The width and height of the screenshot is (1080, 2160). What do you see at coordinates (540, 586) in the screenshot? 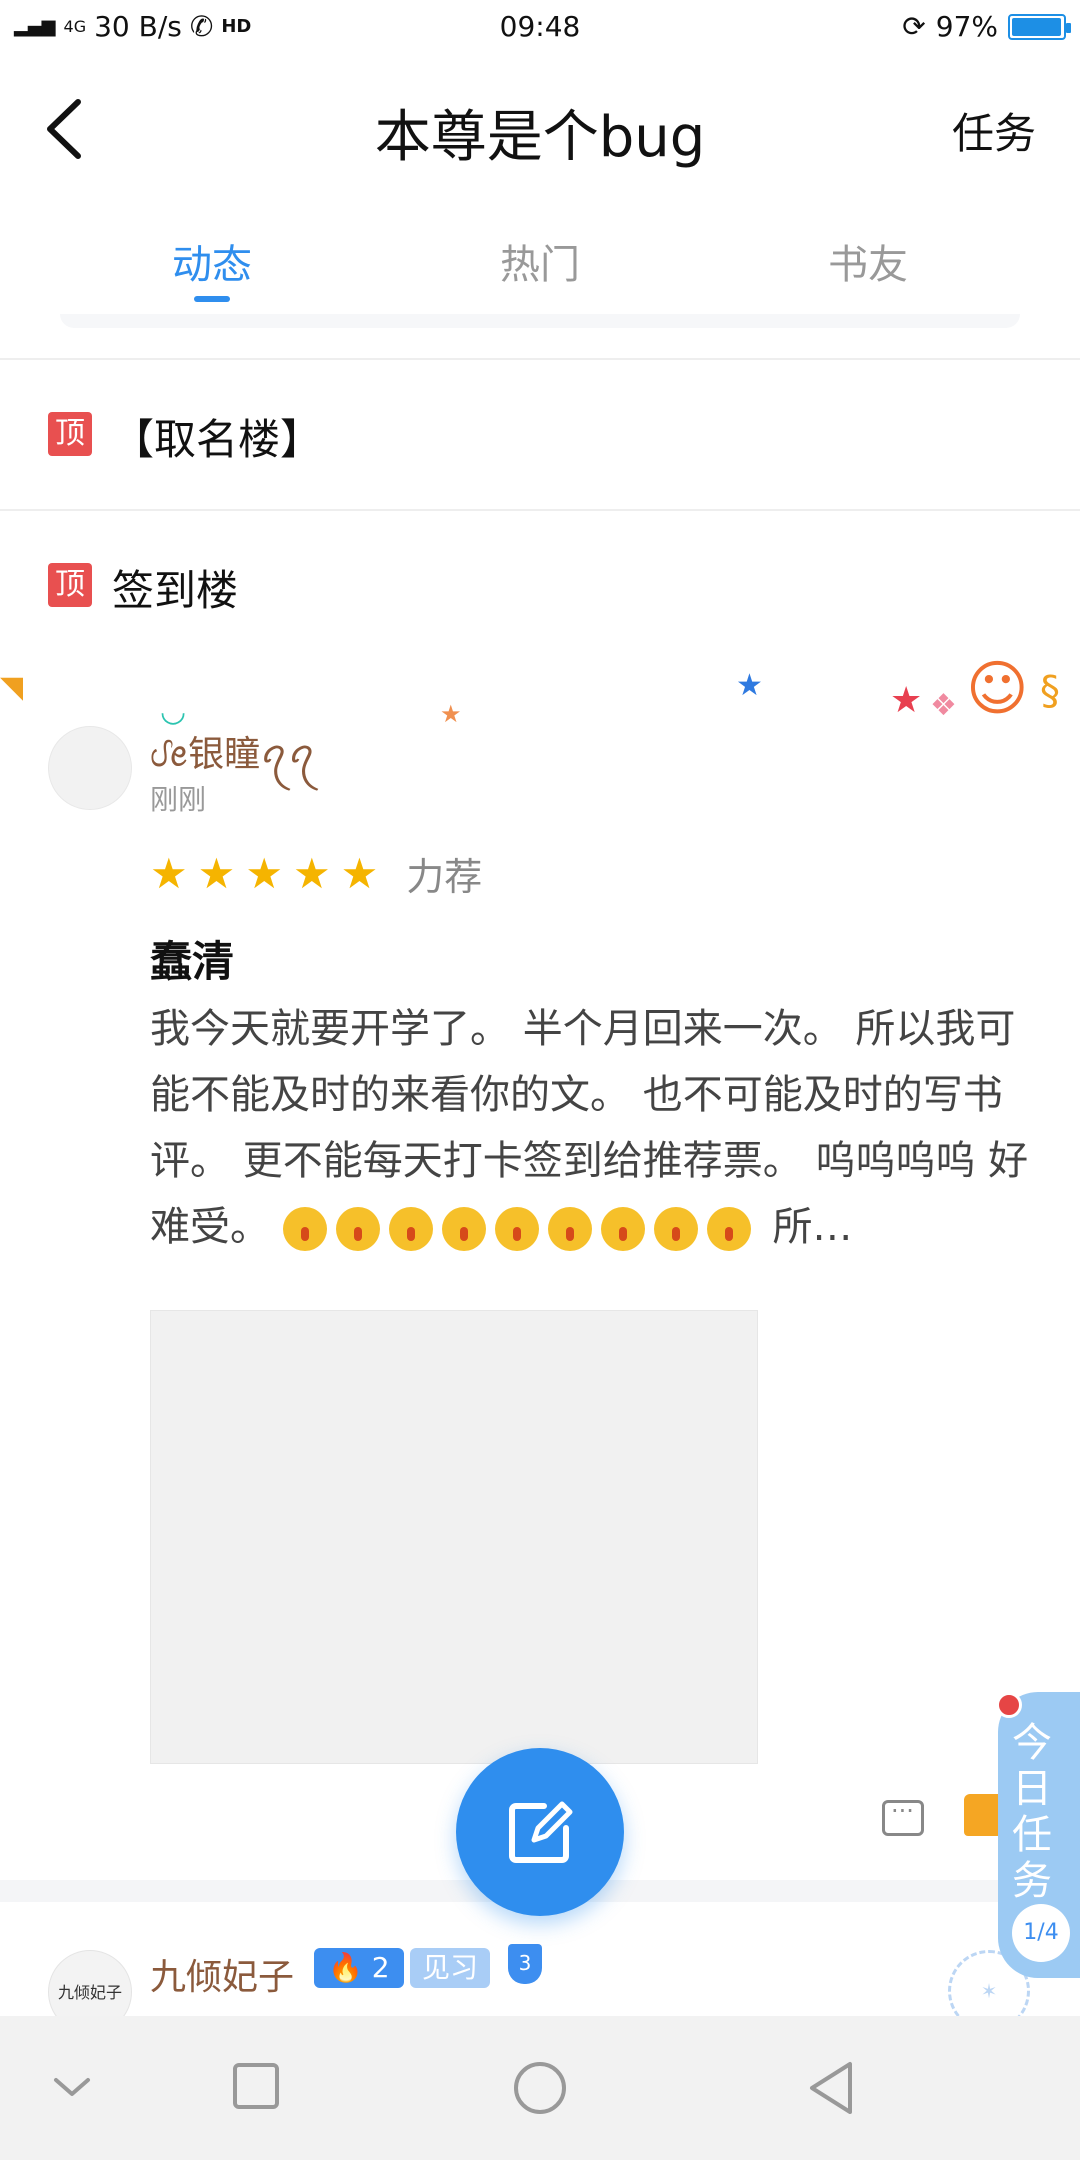
I see `pinned-post-checkin: 顶 签到楼` at bounding box center [540, 586].